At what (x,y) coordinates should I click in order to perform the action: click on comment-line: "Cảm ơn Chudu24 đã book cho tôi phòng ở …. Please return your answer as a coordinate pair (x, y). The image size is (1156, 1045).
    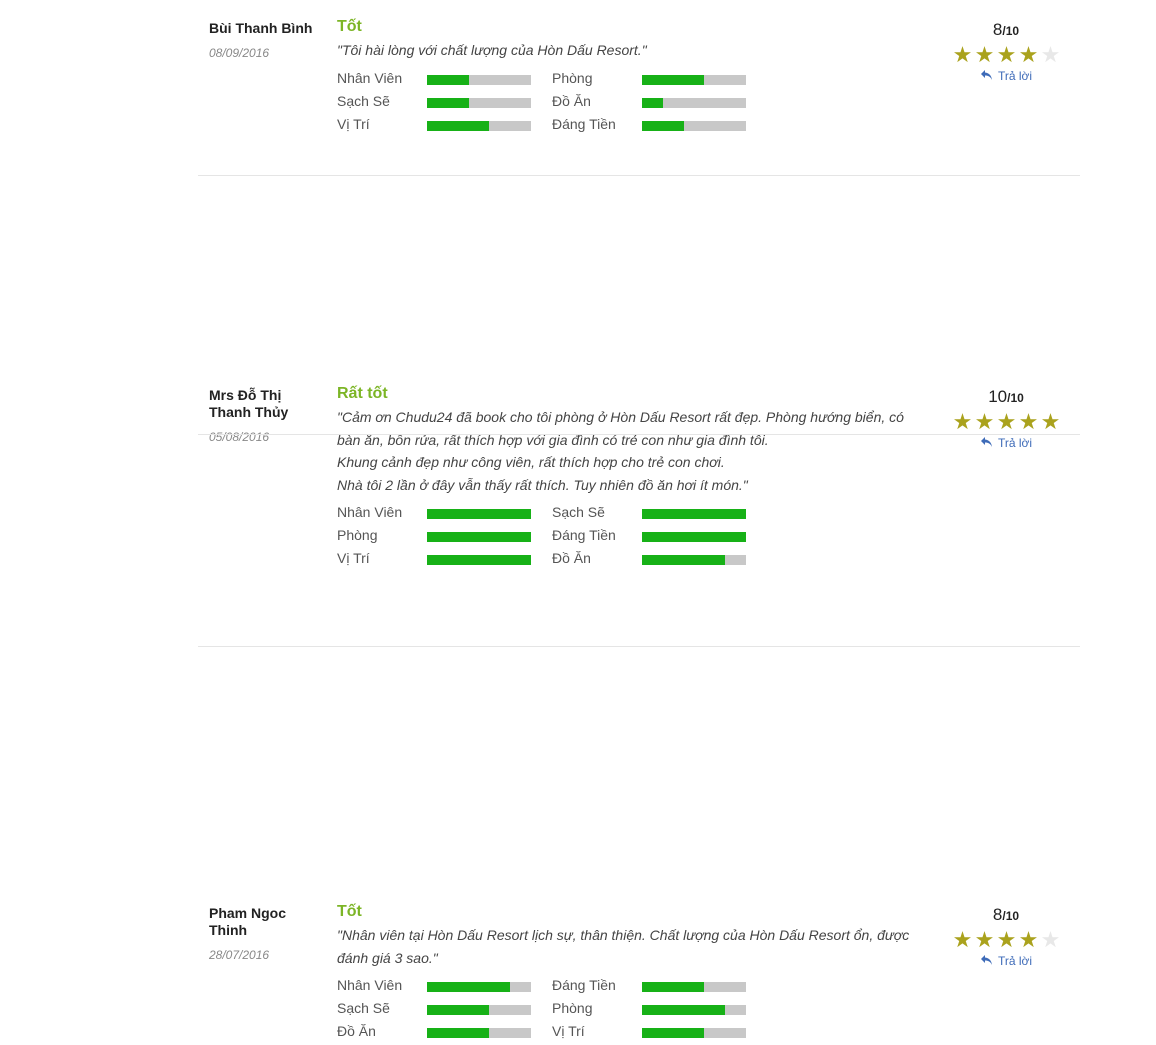
    Looking at the image, I should click on (620, 417).